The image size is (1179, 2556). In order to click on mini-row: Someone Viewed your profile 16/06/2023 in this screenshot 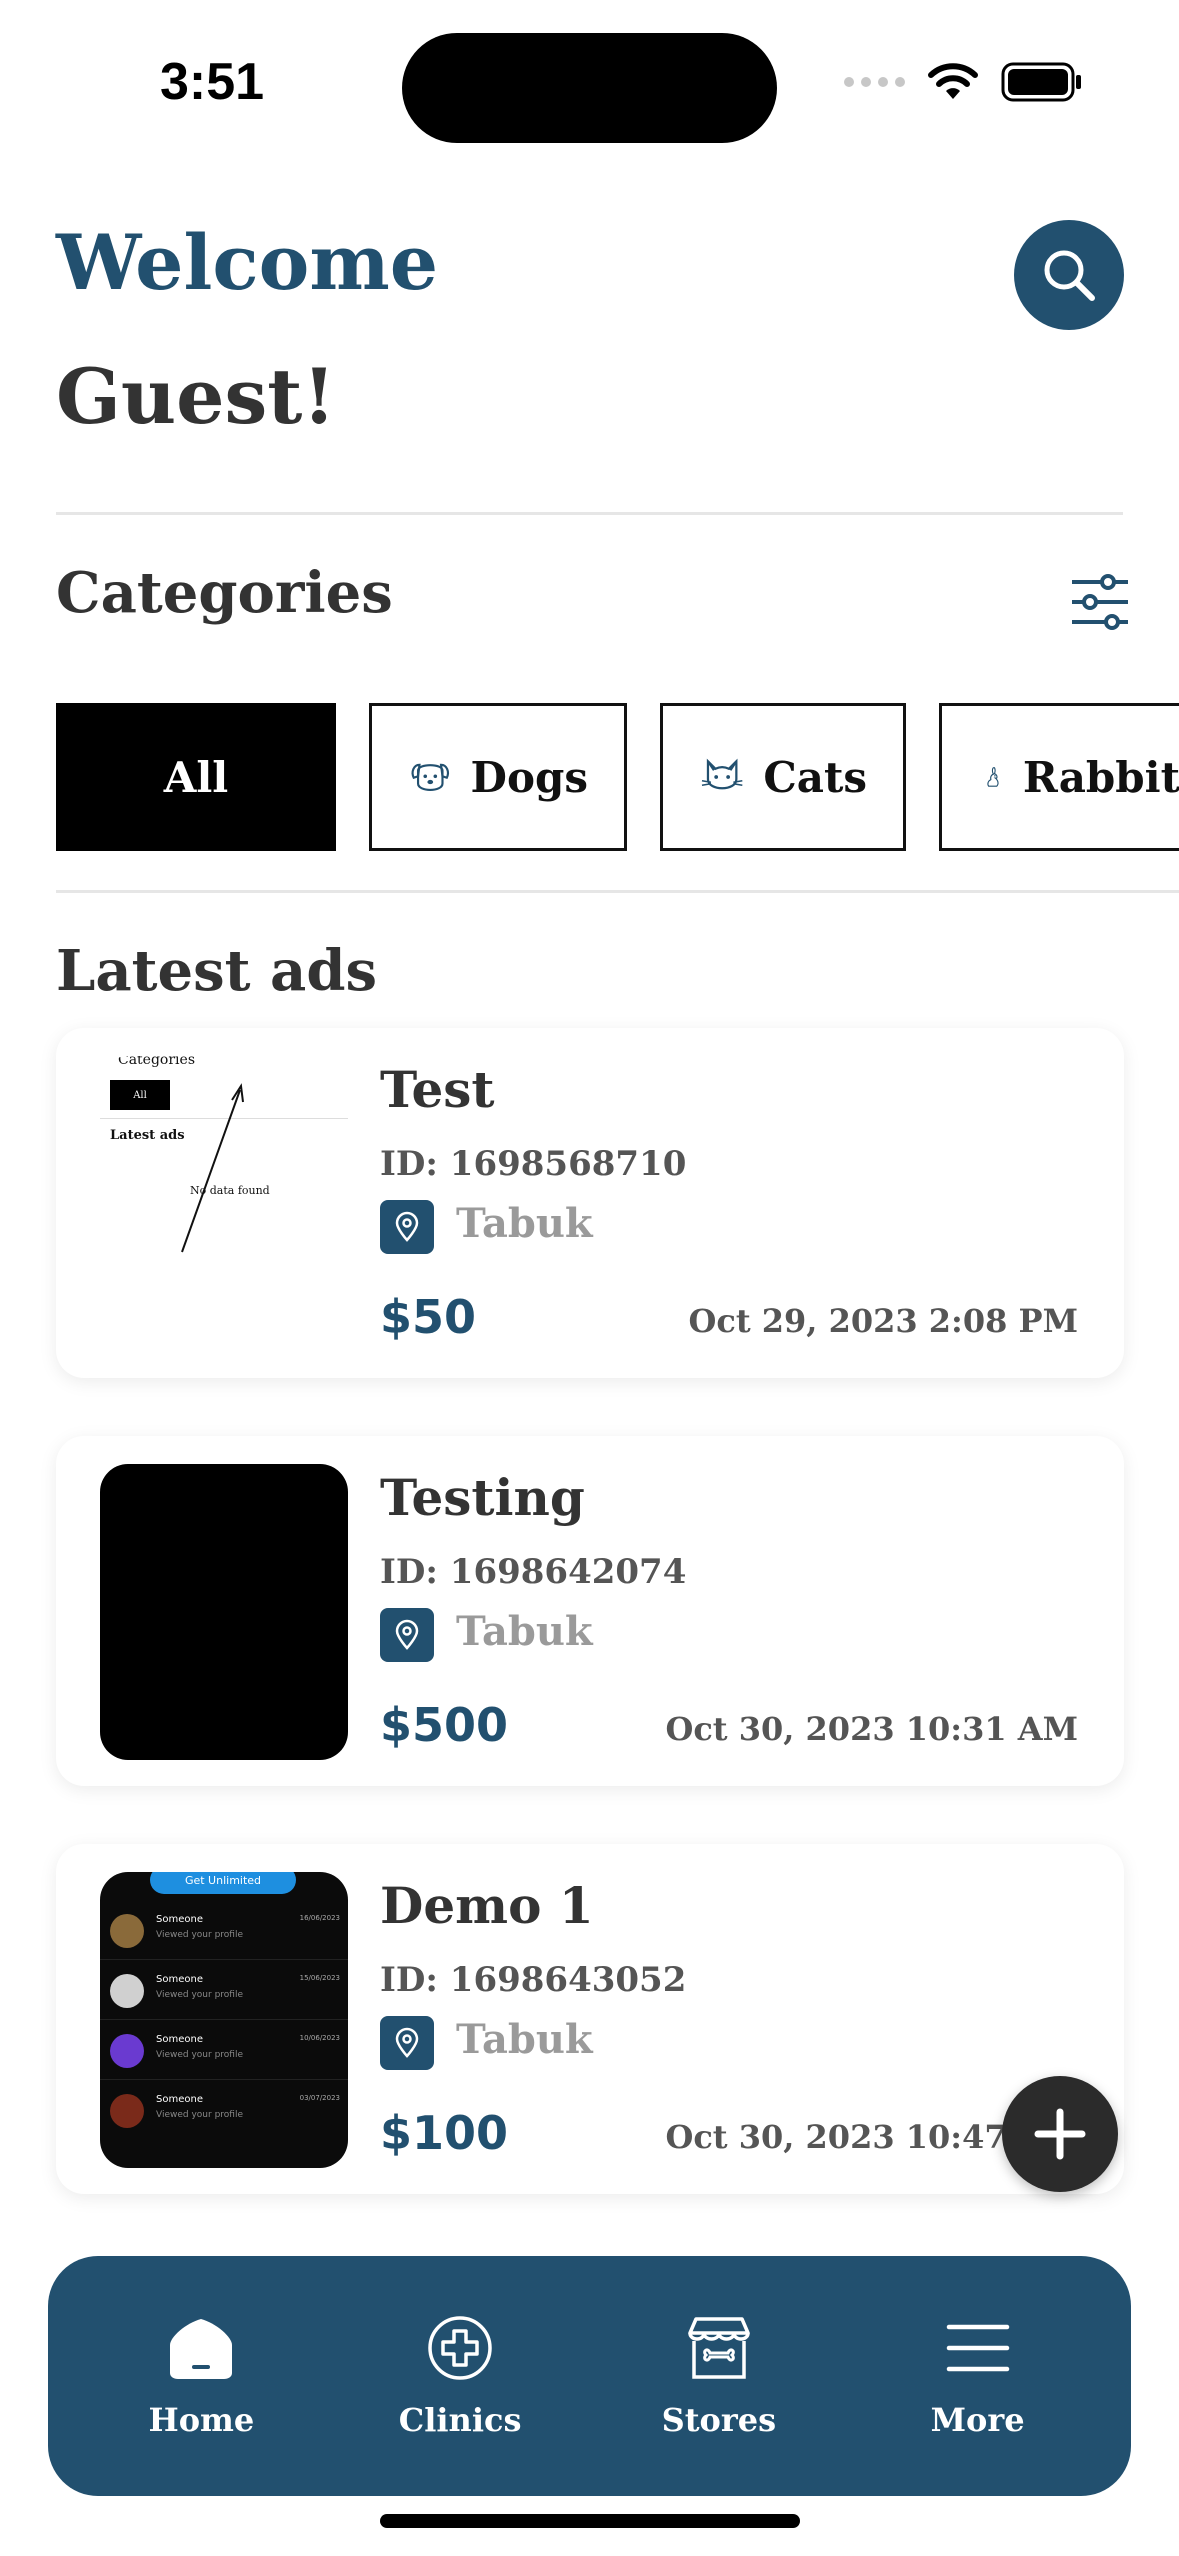, I will do `click(224, 1930)`.